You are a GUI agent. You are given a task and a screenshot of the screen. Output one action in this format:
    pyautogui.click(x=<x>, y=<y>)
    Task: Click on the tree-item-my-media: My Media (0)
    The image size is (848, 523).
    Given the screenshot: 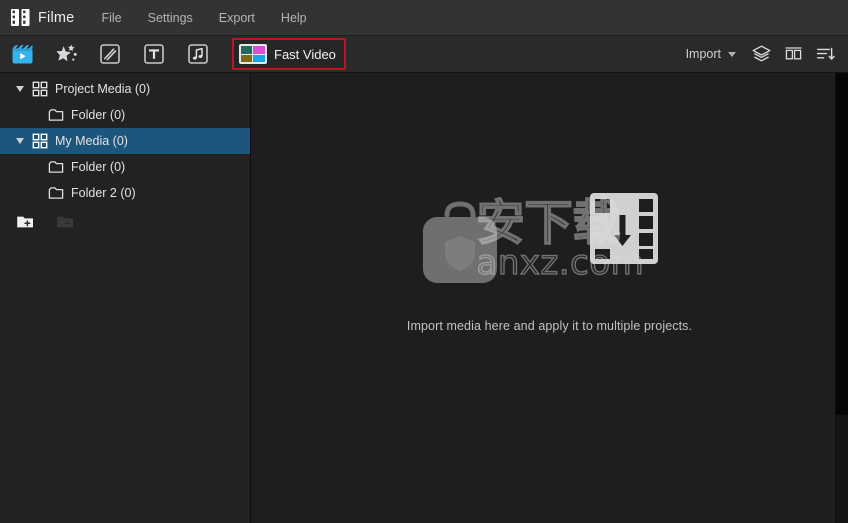 What is the action you would take?
    pyautogui.click(x=125, y=141)
    